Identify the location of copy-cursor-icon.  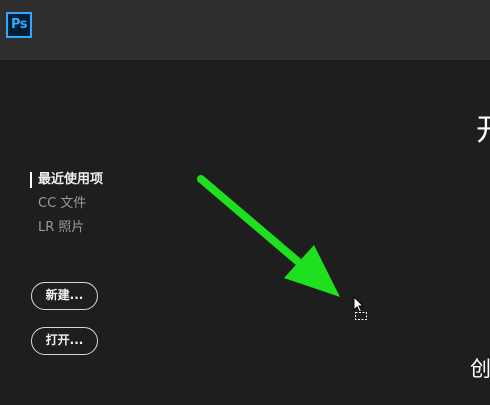
(360, 308).